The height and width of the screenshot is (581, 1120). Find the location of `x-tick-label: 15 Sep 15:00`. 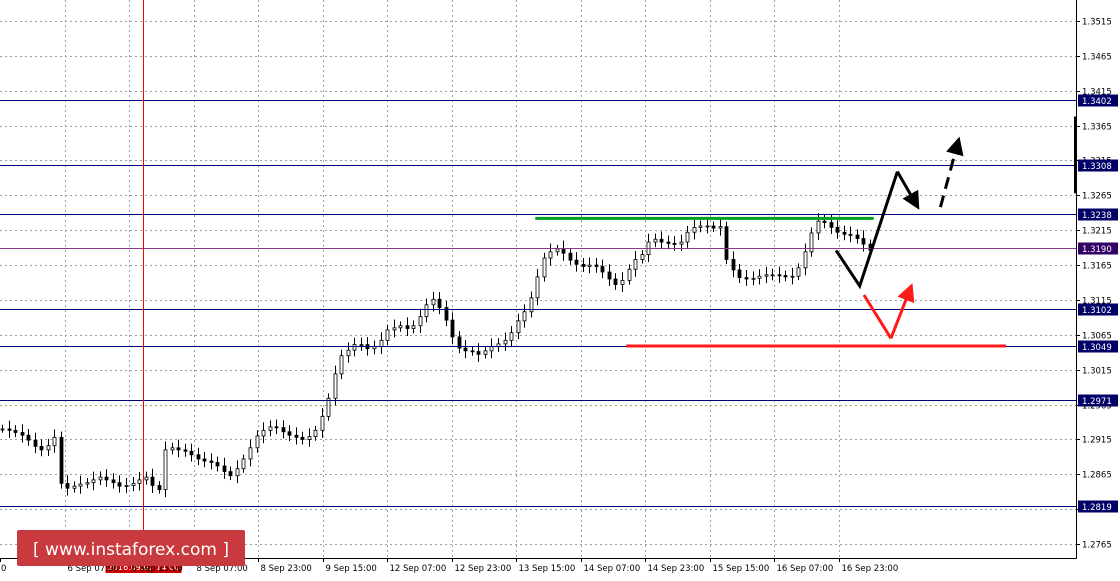

x-tick-label: 15 Sep 15:00 is located at coordinates (741, 569).